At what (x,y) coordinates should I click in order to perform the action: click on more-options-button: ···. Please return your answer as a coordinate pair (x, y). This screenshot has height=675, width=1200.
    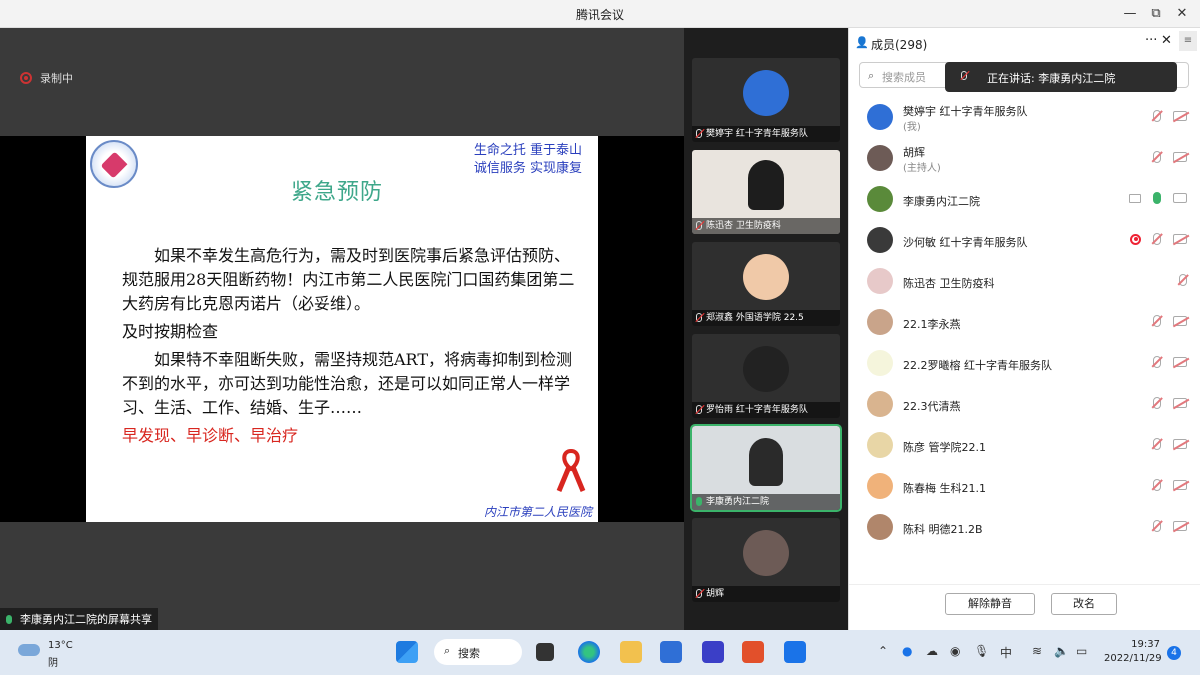
    Looking at the image, I should click on (1151, 40).